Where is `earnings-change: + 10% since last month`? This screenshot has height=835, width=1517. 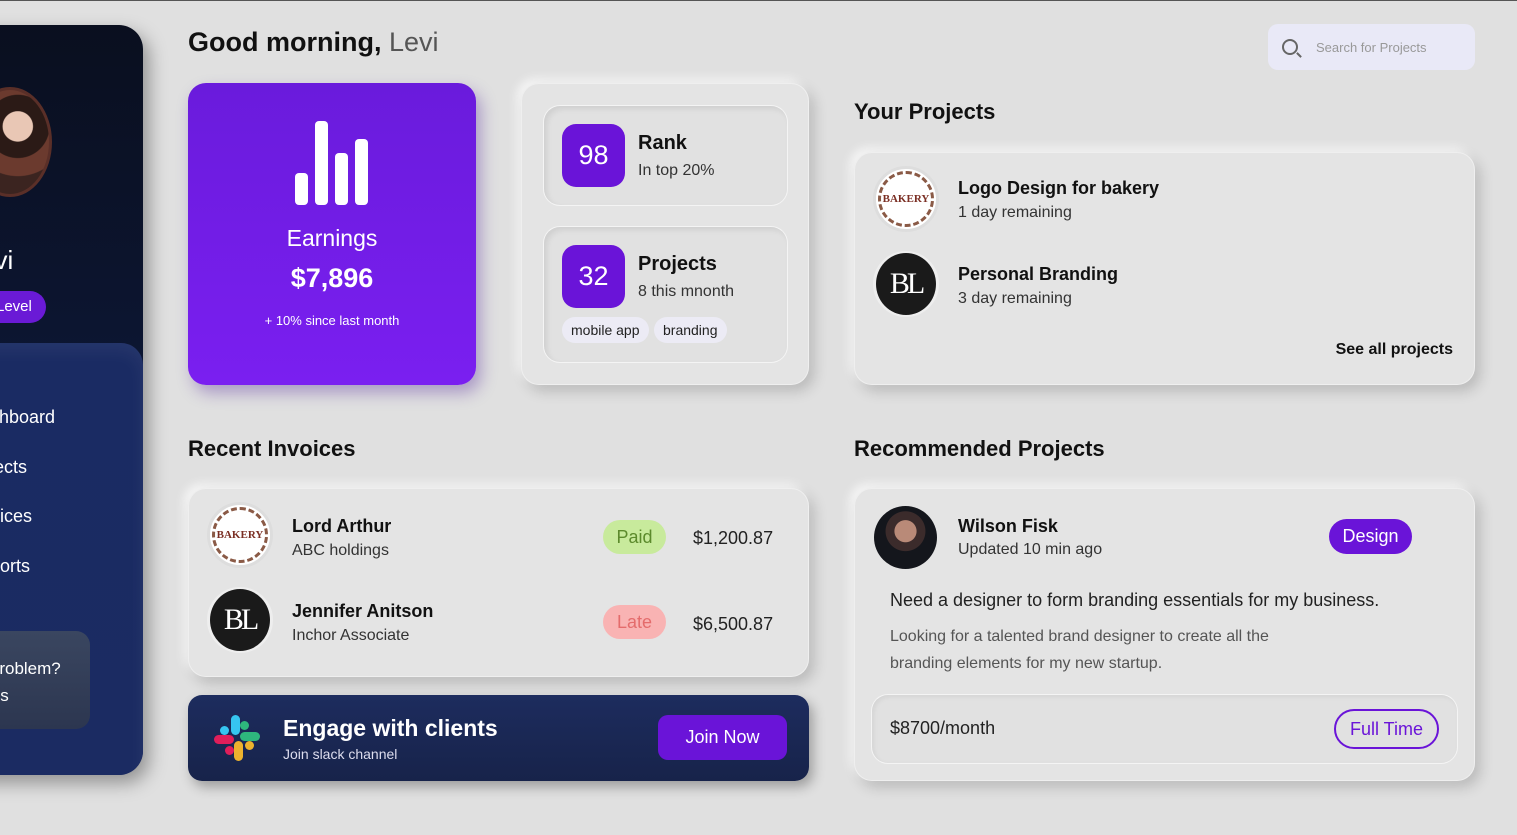 earnings-change: + 10% since last month is located at coordinates (332, 320).